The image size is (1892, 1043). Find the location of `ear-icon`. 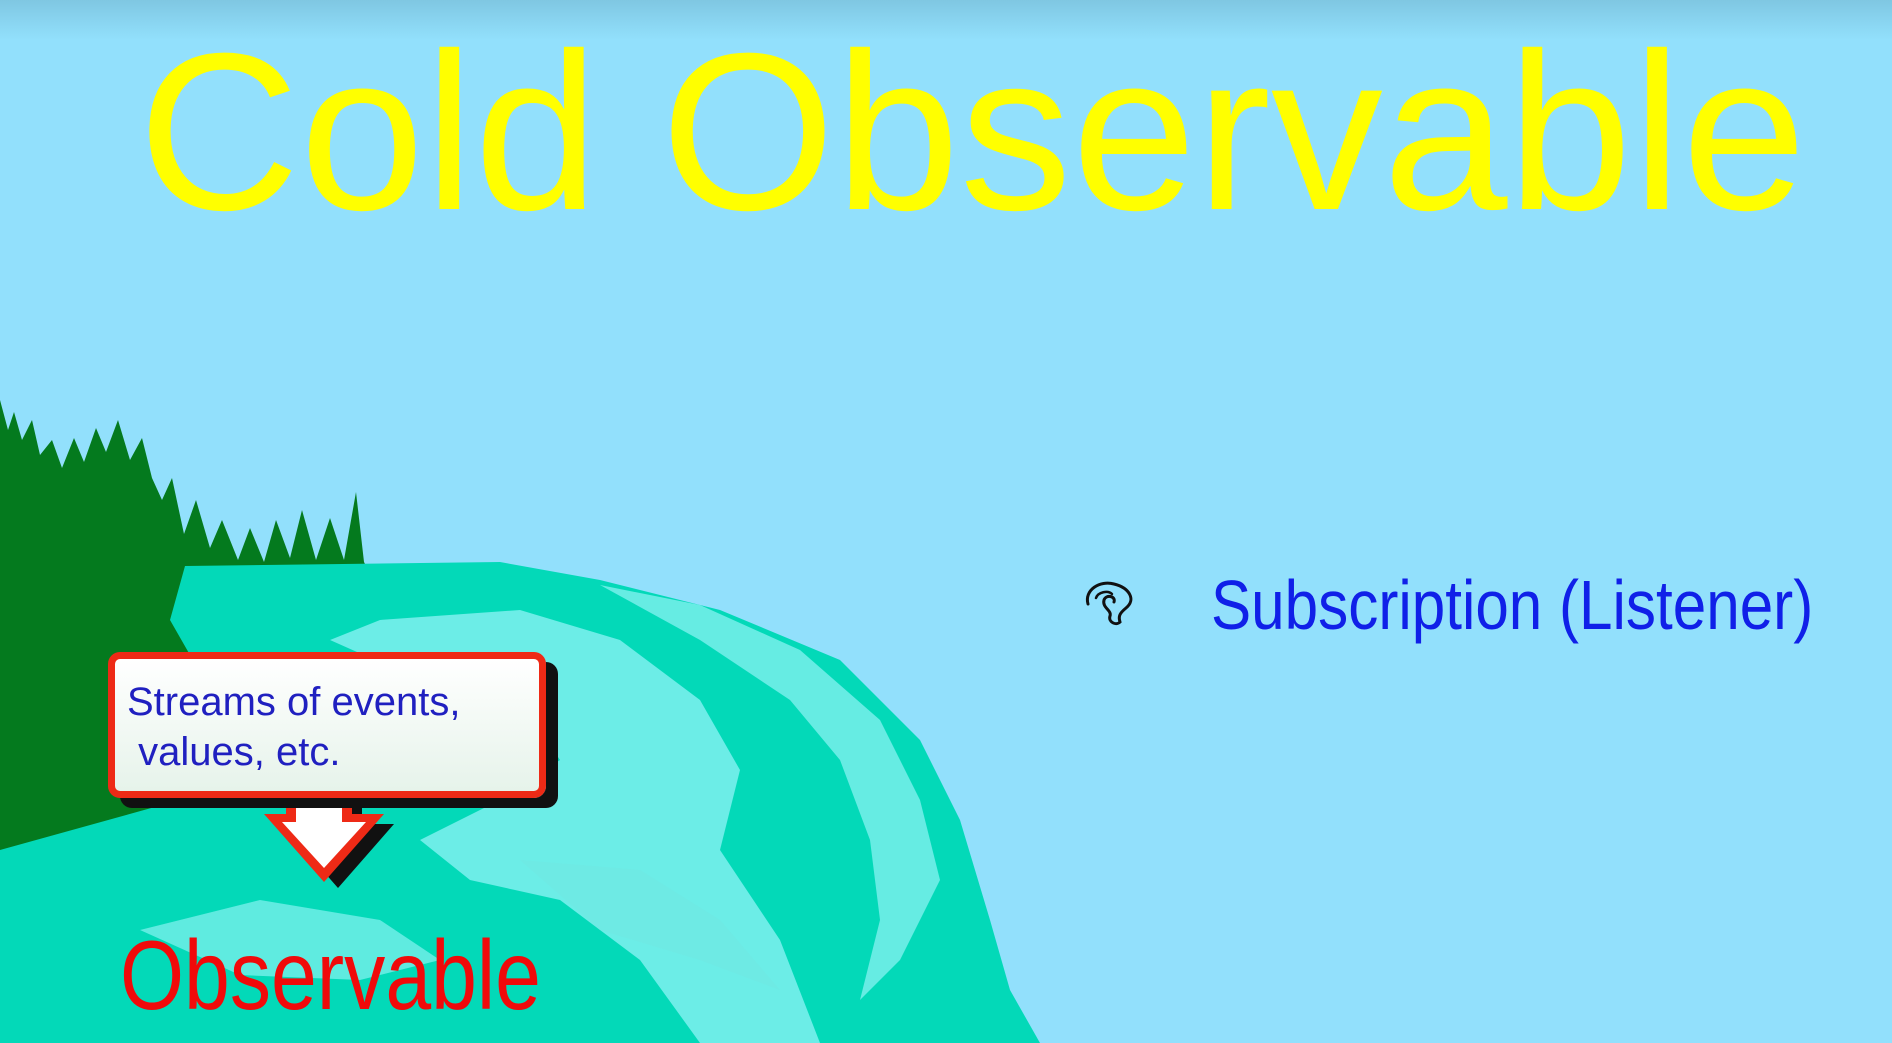

ear-icon is located at coordinates (1109, 603).